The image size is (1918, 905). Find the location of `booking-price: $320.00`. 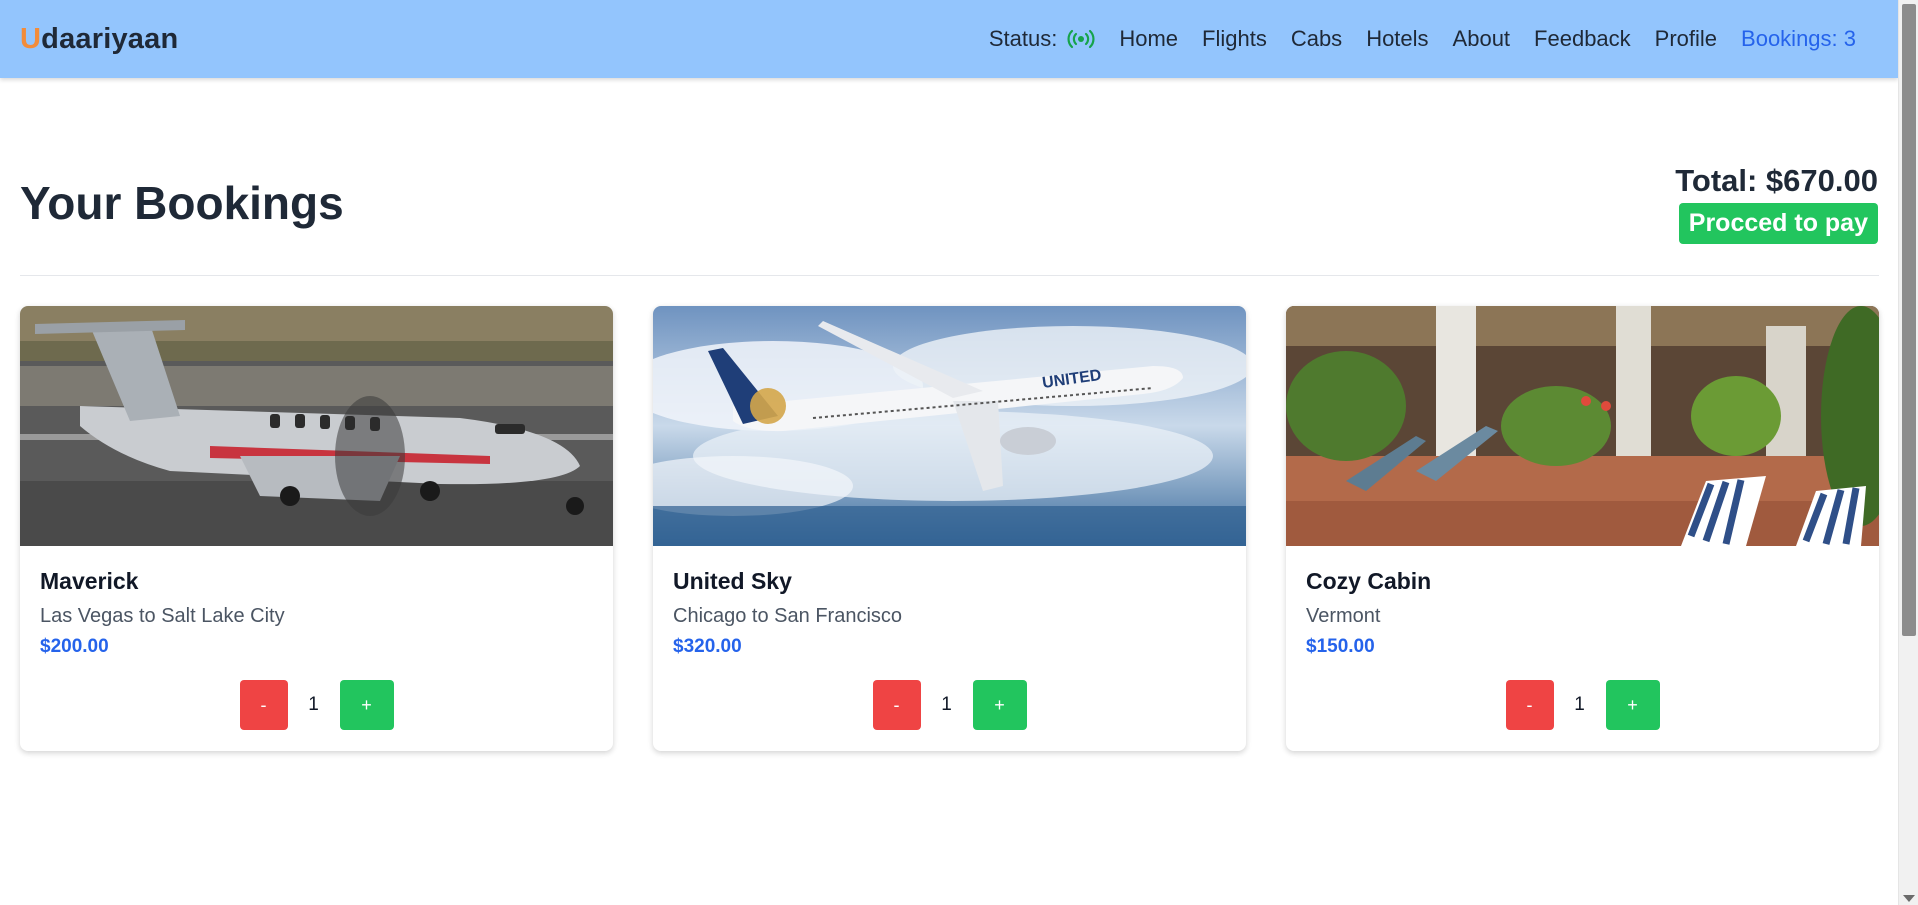

booking-price: $320.00 is located at coordinates (707, 646).